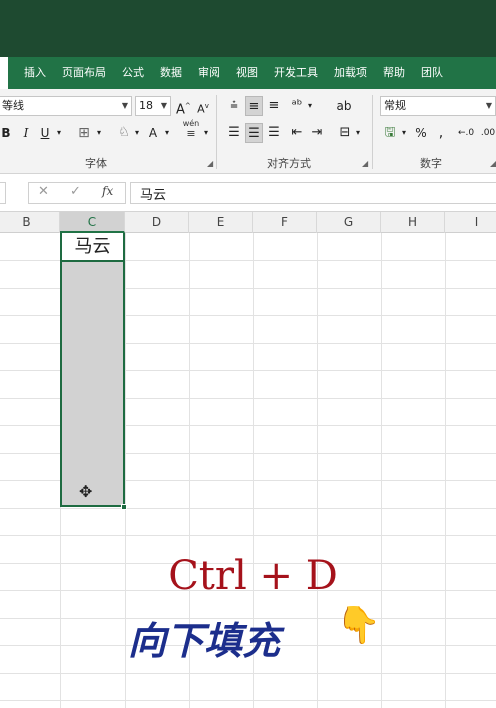  I want to click on tab-insert: 插入, so click(35, 73).